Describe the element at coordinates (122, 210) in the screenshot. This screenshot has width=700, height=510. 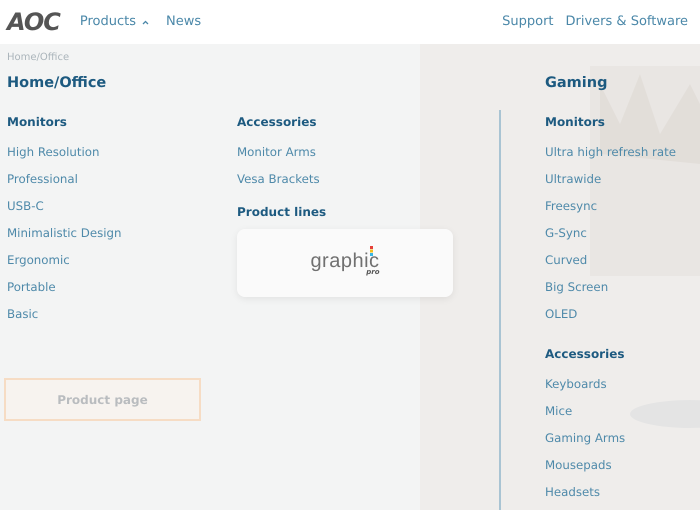
I see `menu-link: USB-C` at that location.